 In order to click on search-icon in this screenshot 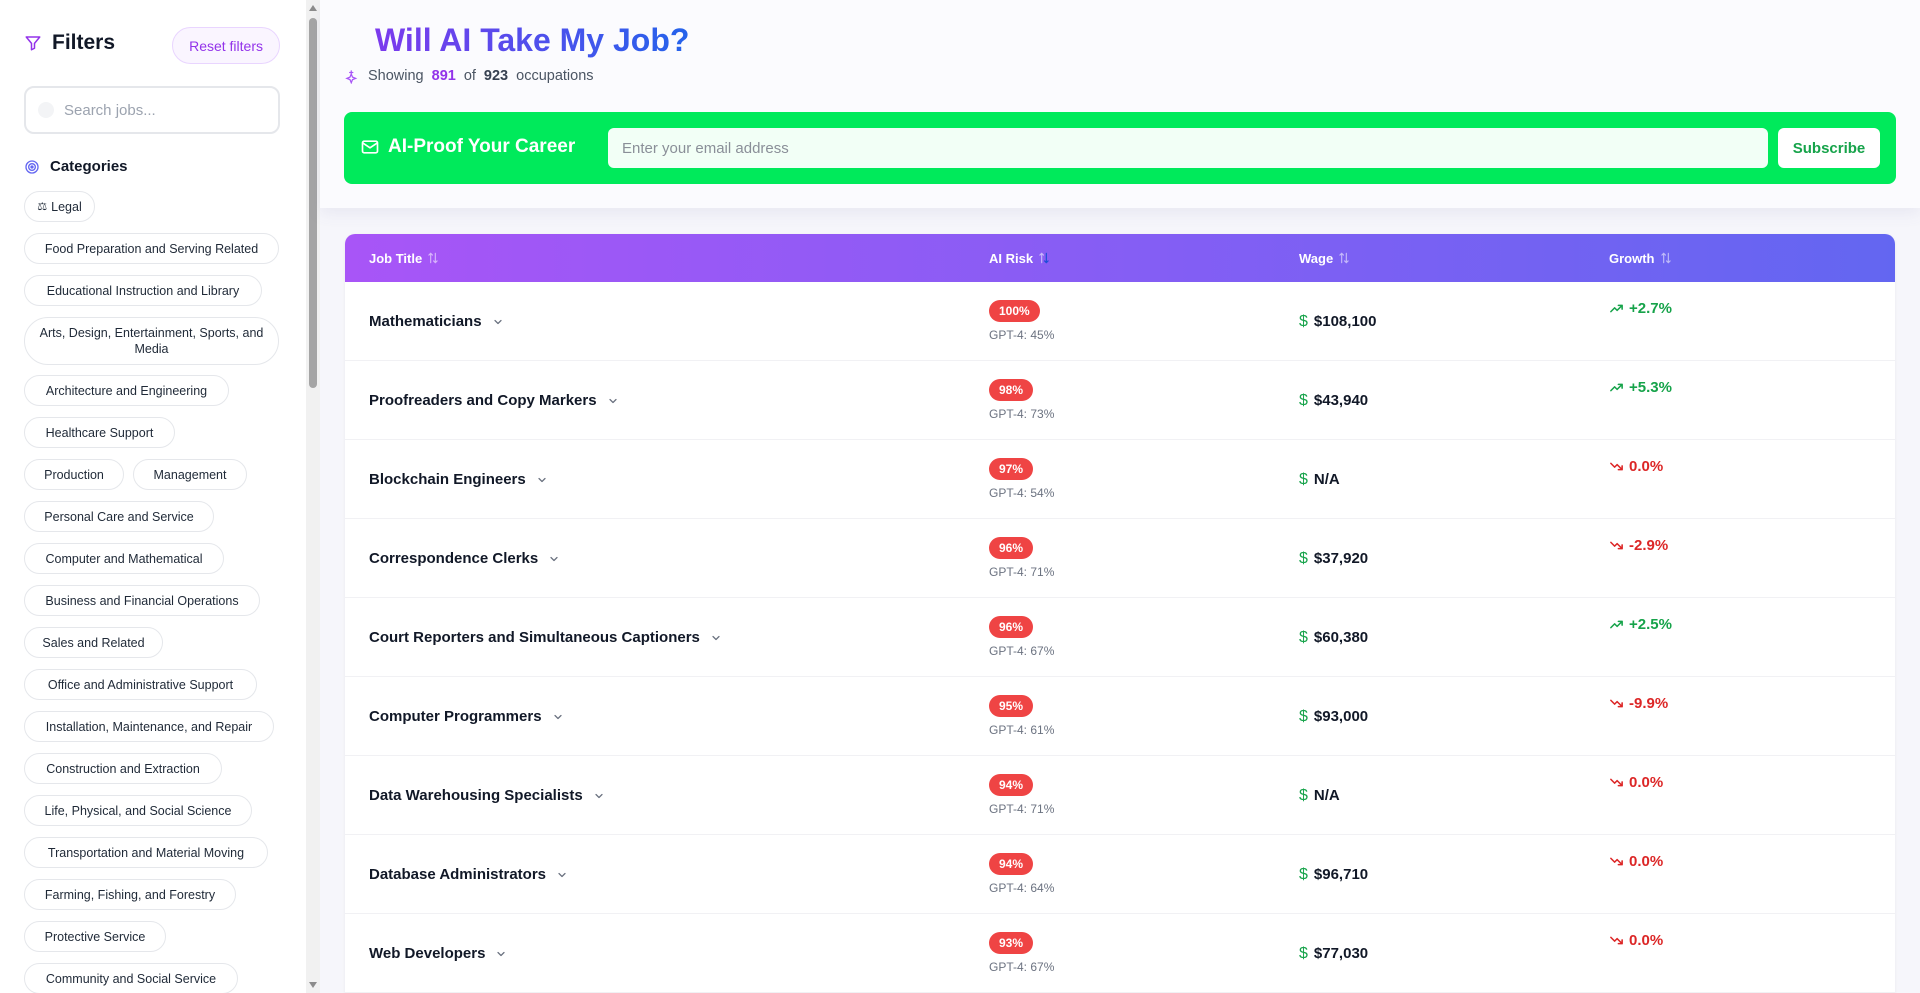, I will do `click(46, 110)`.